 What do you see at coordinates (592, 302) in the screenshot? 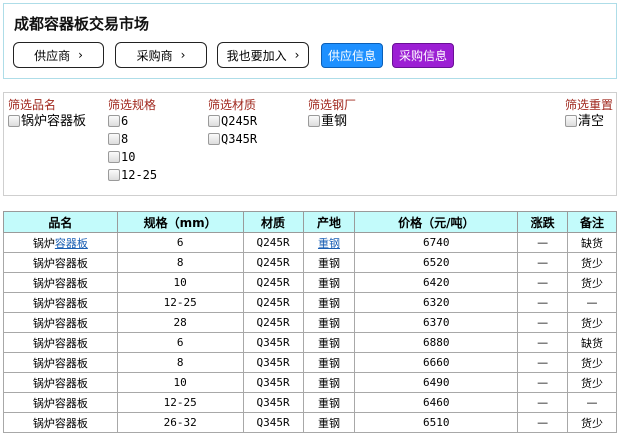
I see `note-cell: —` at bounding box center [592, 302].